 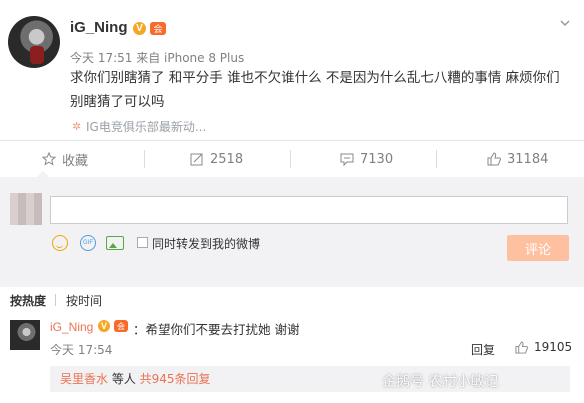 I want to click on repost-button: 2518, so click(x=216, y=159).